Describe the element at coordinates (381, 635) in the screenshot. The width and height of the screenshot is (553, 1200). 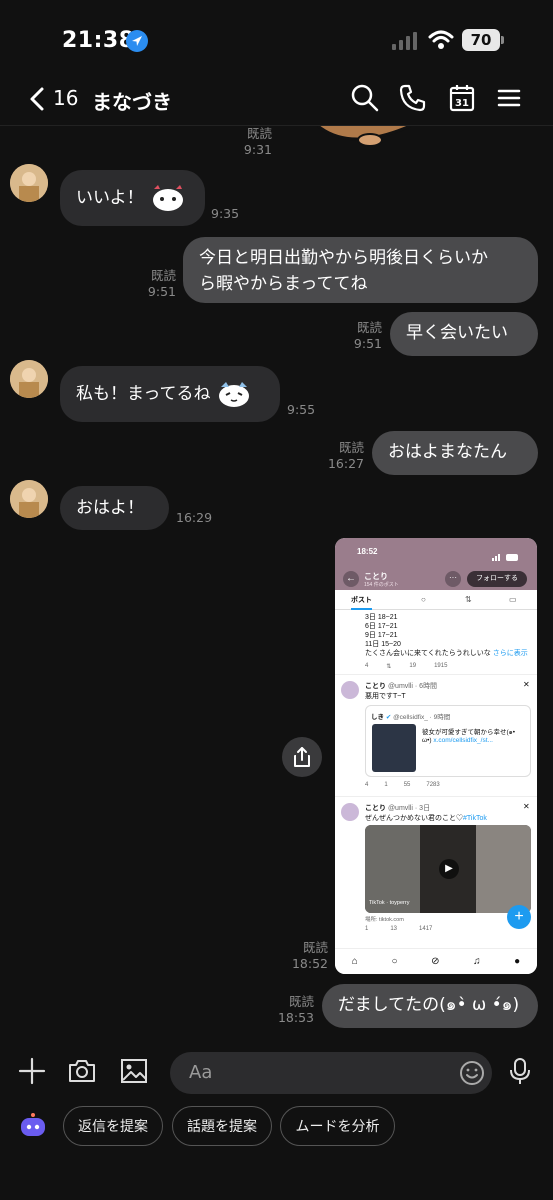
I see `schedule-line: 9日 17~21` at that location.